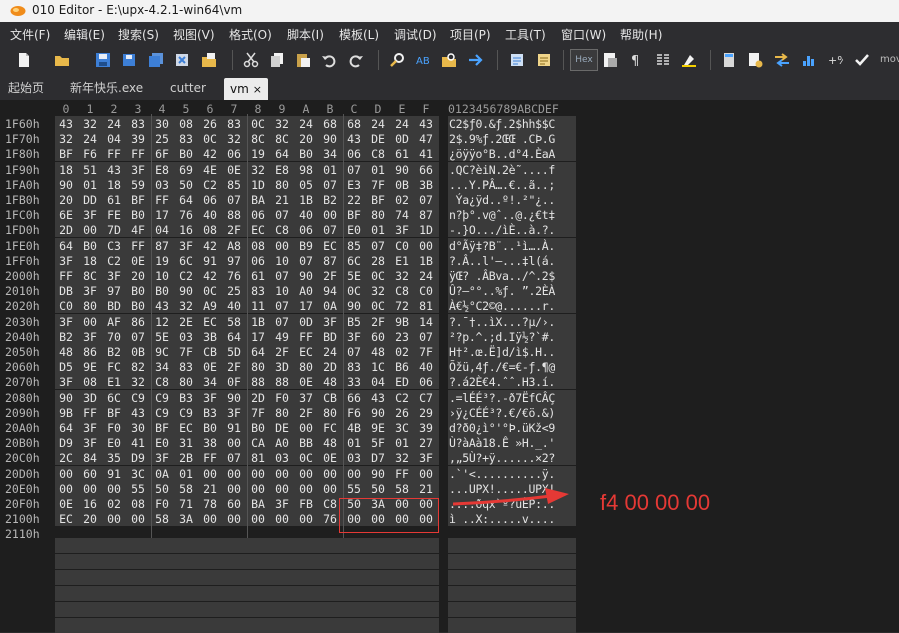 The width and height of the screenshot is (899, 633). Describe the element at coordinates (426, 185) in the screenshot. I see `hex-byte: 3B` at that location.